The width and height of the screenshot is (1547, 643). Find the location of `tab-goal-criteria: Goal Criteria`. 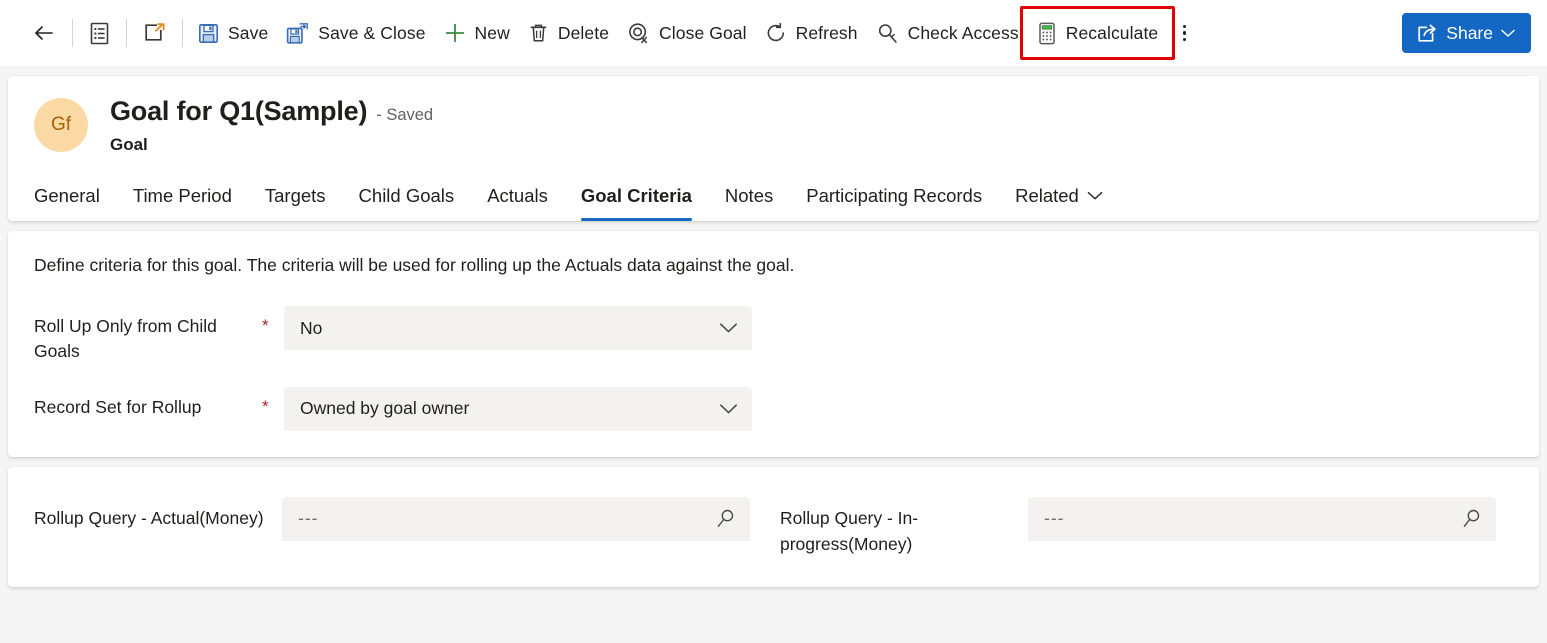

tab-goal-criteria: Goal Criteria is located at coordinates (636, 203).